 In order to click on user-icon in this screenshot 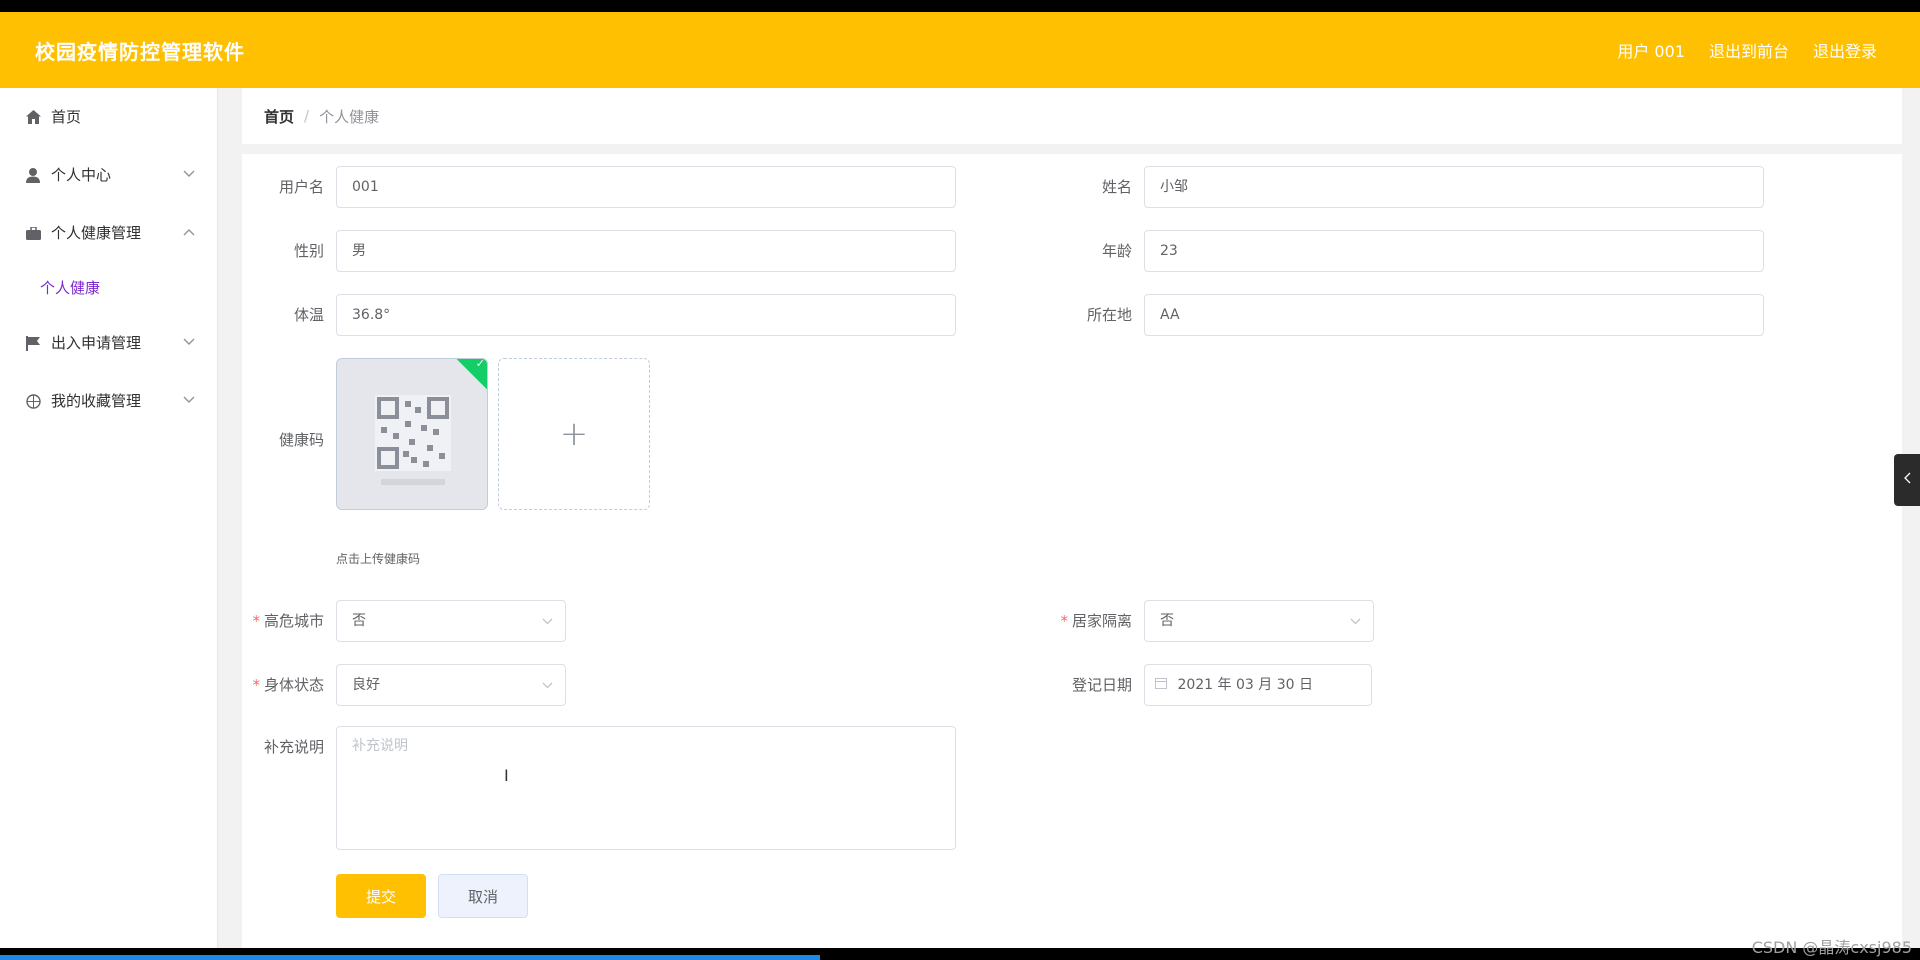, I will do `click(33, 175)`.